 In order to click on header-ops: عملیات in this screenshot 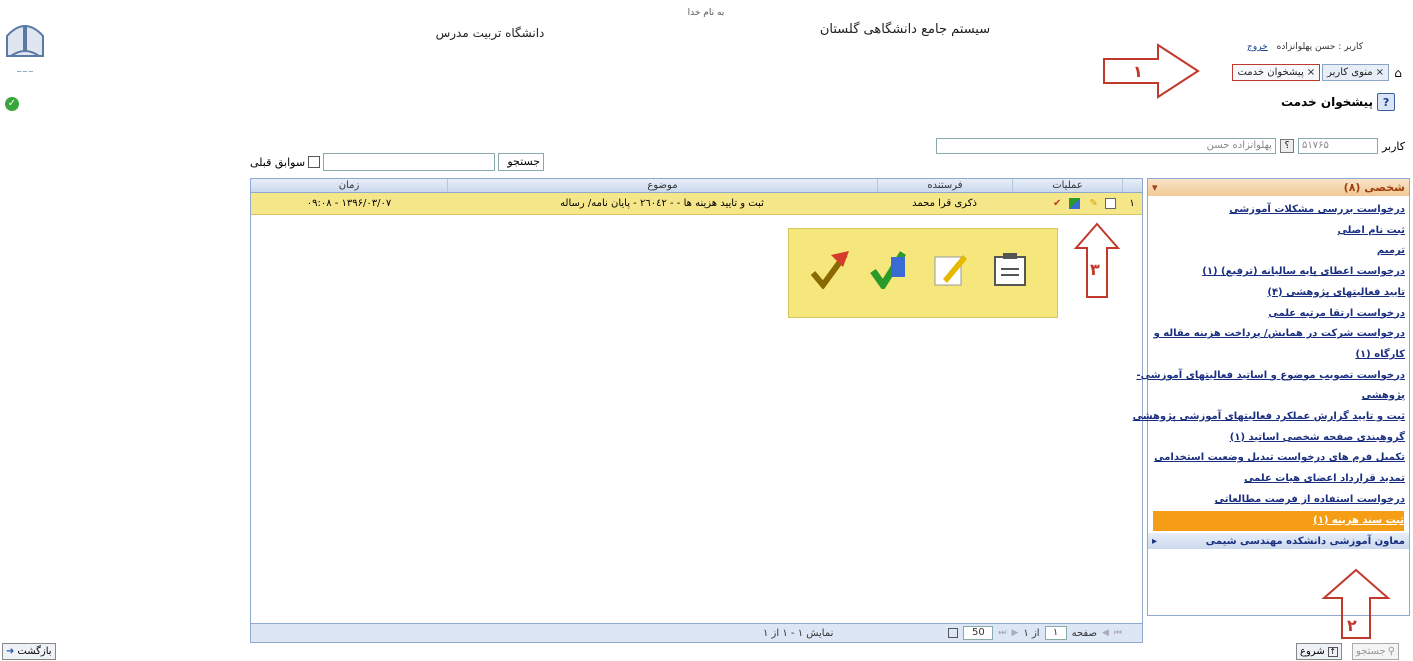, I will do `click(1067, 185)`.